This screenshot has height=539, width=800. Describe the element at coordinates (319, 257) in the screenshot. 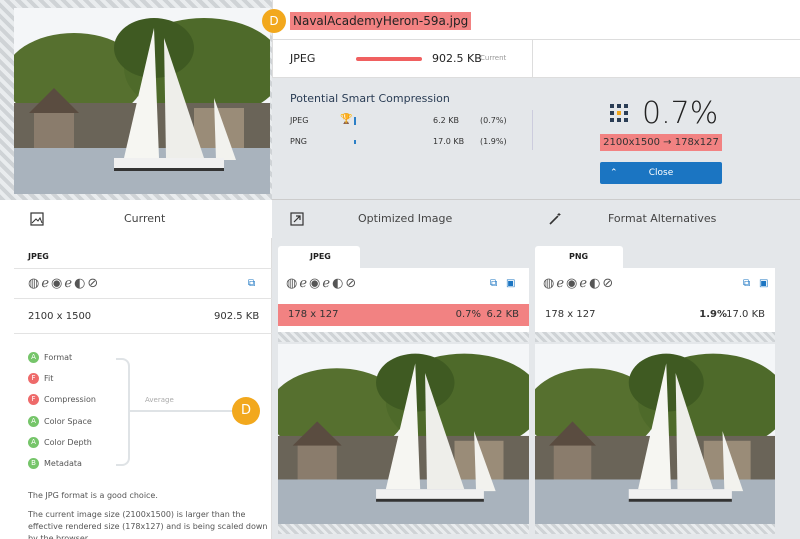

I see `optimized-format-tab: JPEG` at that location.